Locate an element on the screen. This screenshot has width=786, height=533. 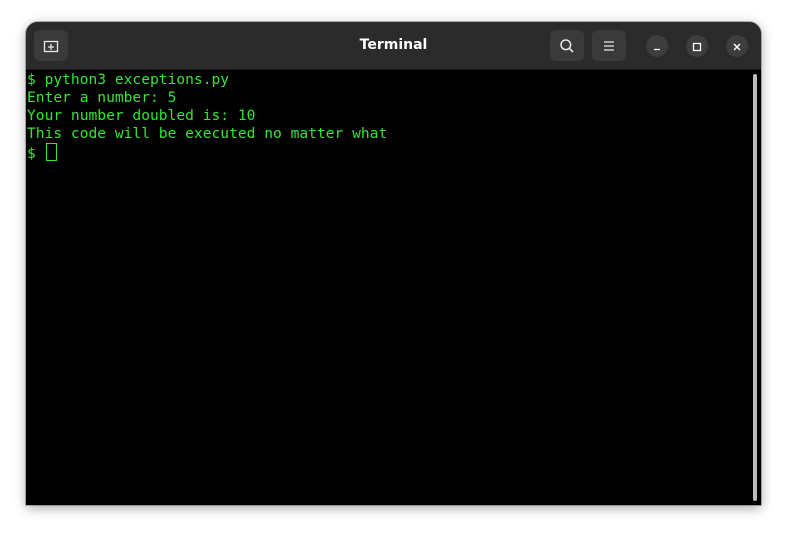
search-button is located at coordinates (567, 45).